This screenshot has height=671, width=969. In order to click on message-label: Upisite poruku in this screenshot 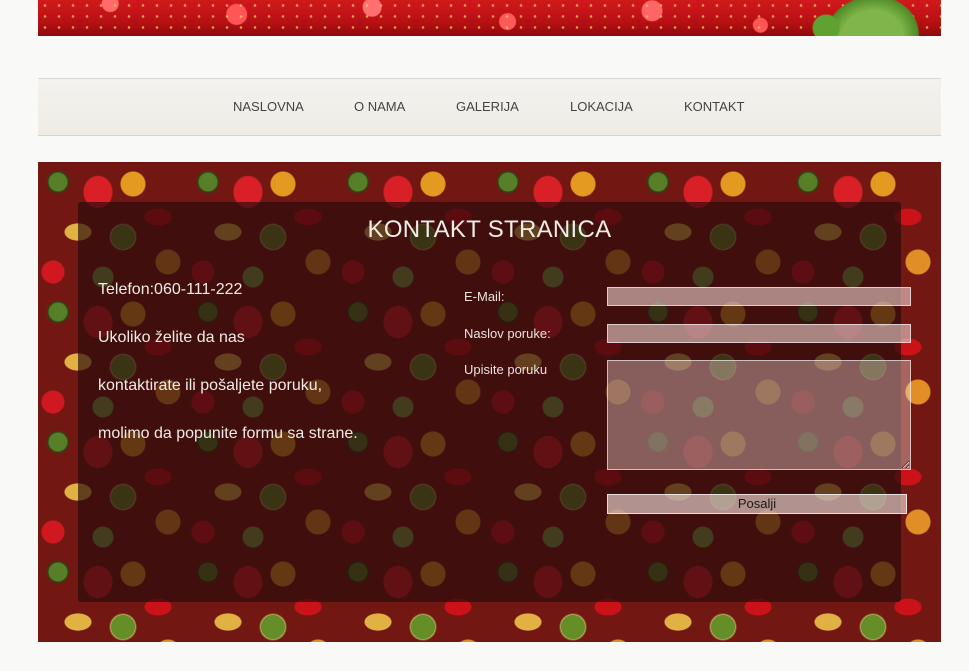, I will do `click(506, 369)`.